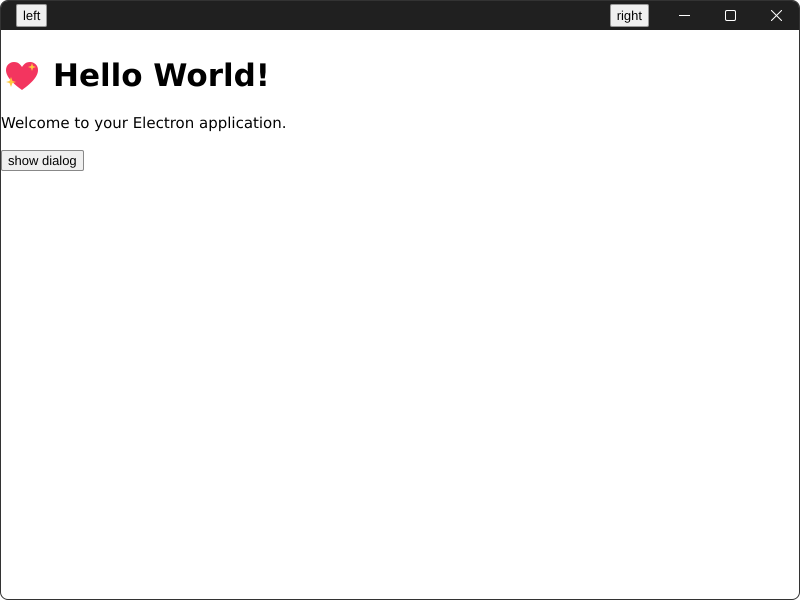 This screenshot has width=800, height=600. I want to click on right-button: right, so click(629, 15).